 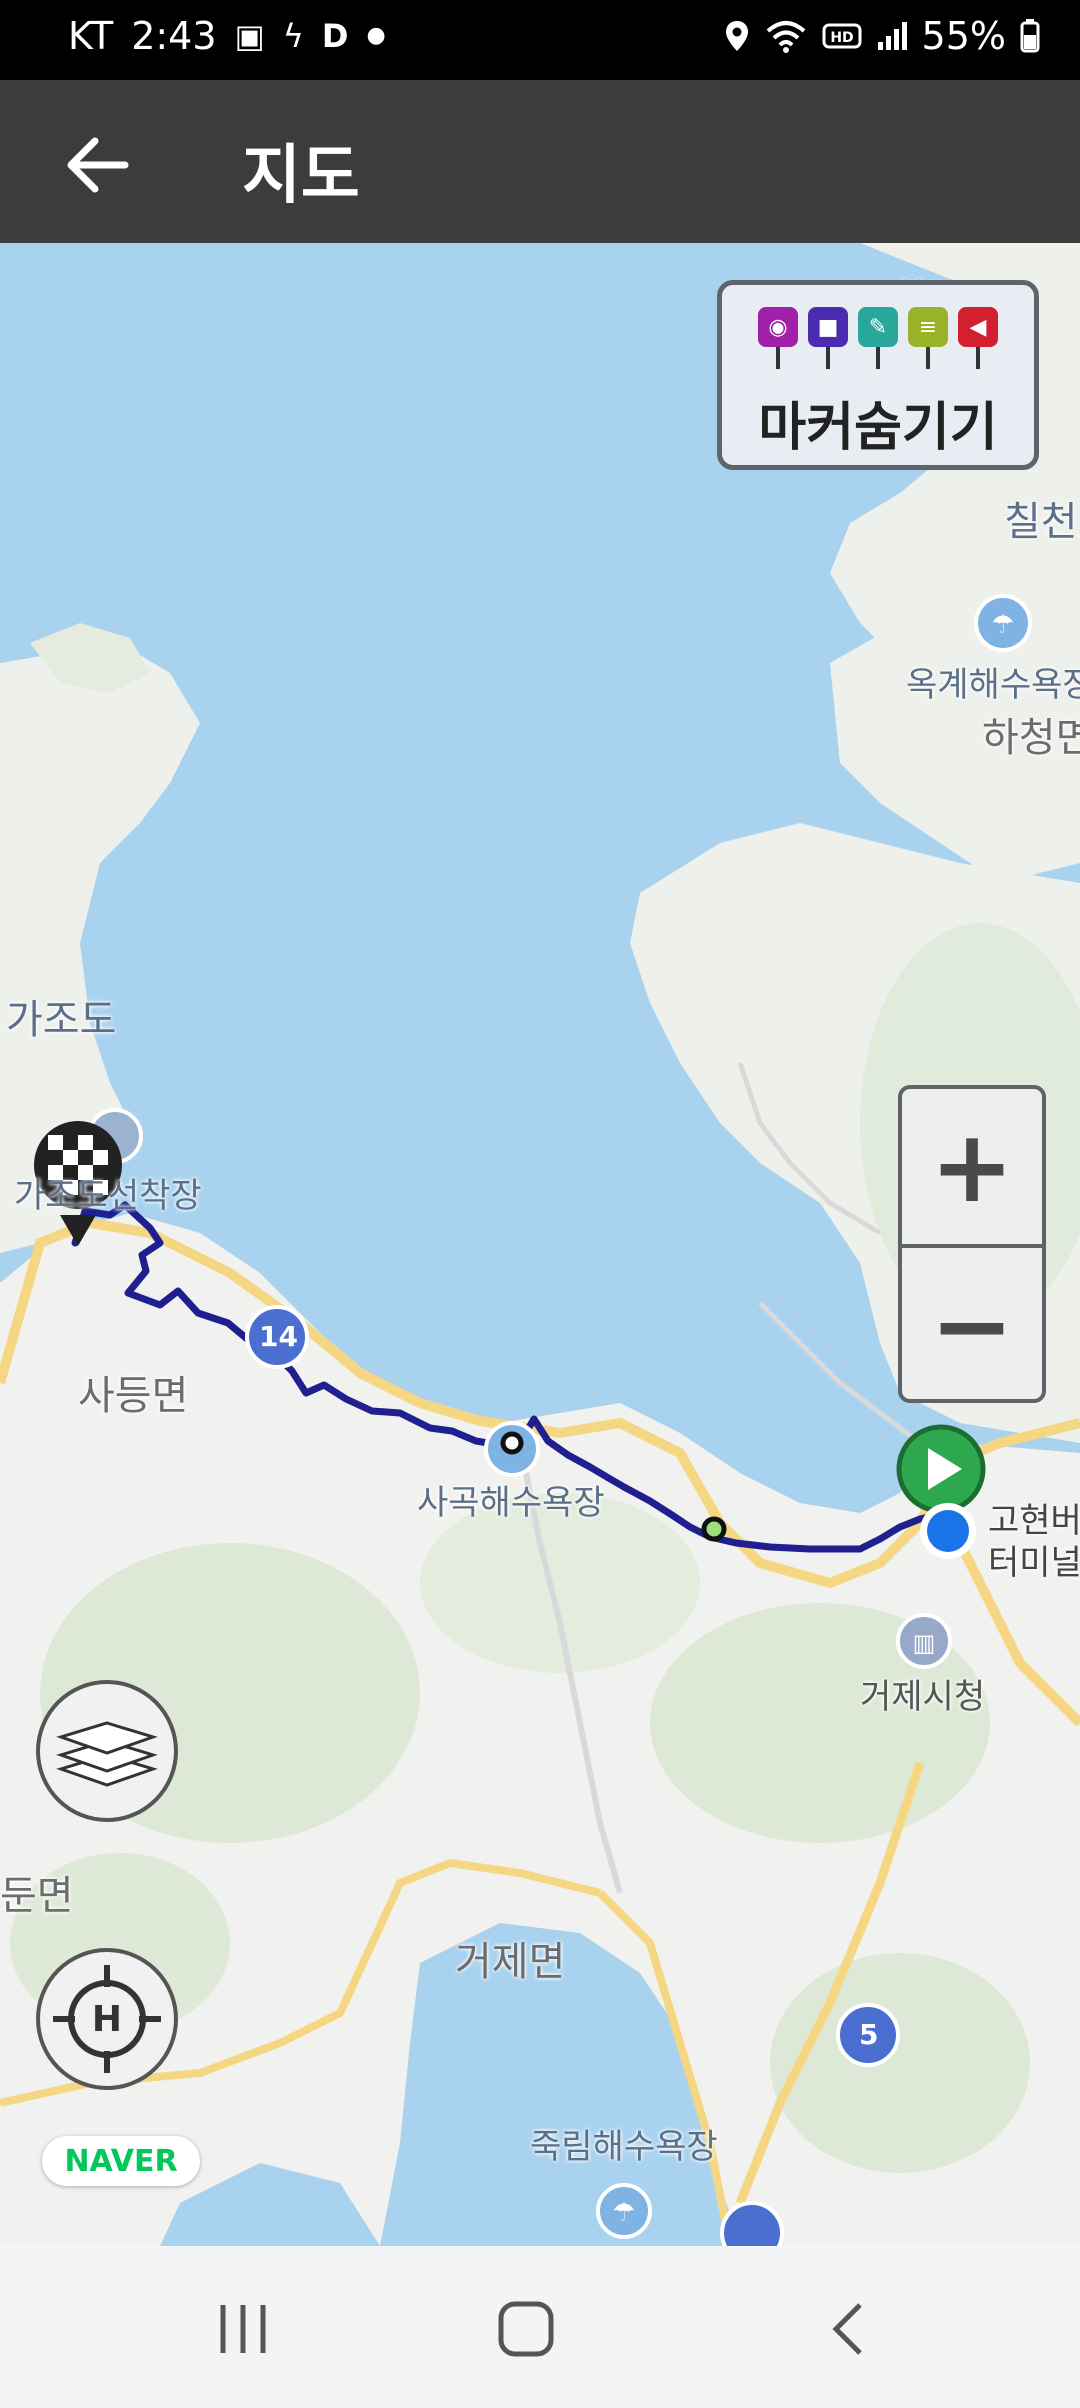 I want to click on battery-icon, so click(x=1030, y=36).